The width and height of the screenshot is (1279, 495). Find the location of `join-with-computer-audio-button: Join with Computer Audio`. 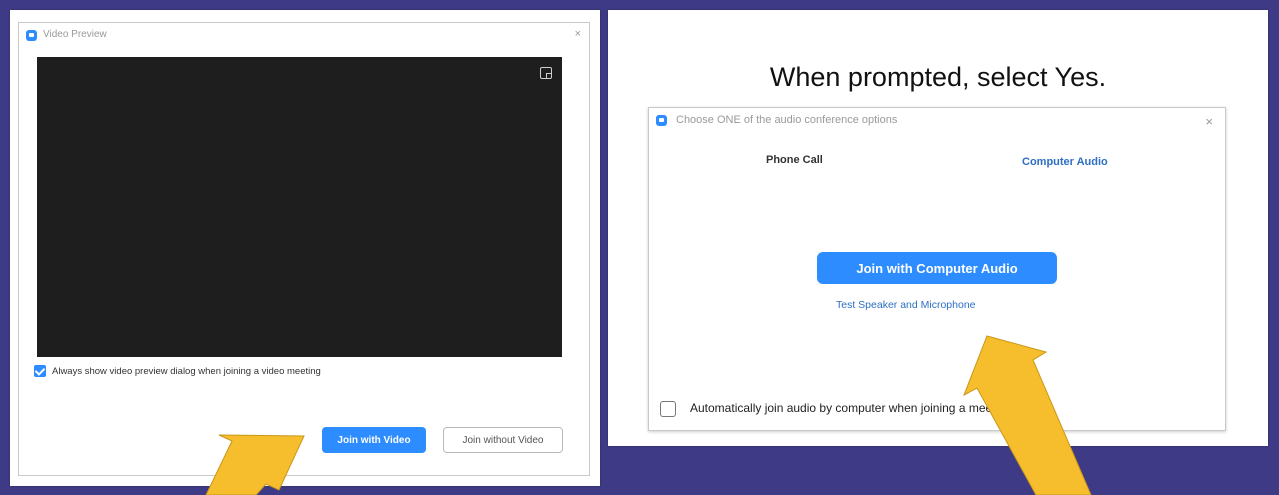

join-with-computer-audio-button: Join with Computer Audio is located at coordinates (937, 268).